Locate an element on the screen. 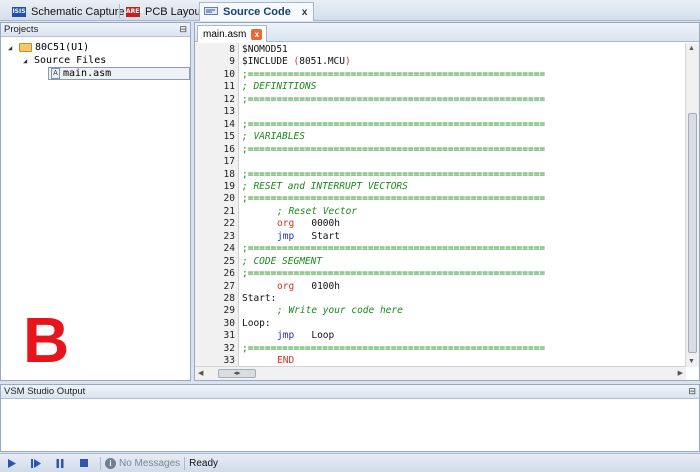 The image size is (700, 472). editor-tab-bar: main.asm x is located at coordinates (447, 32).